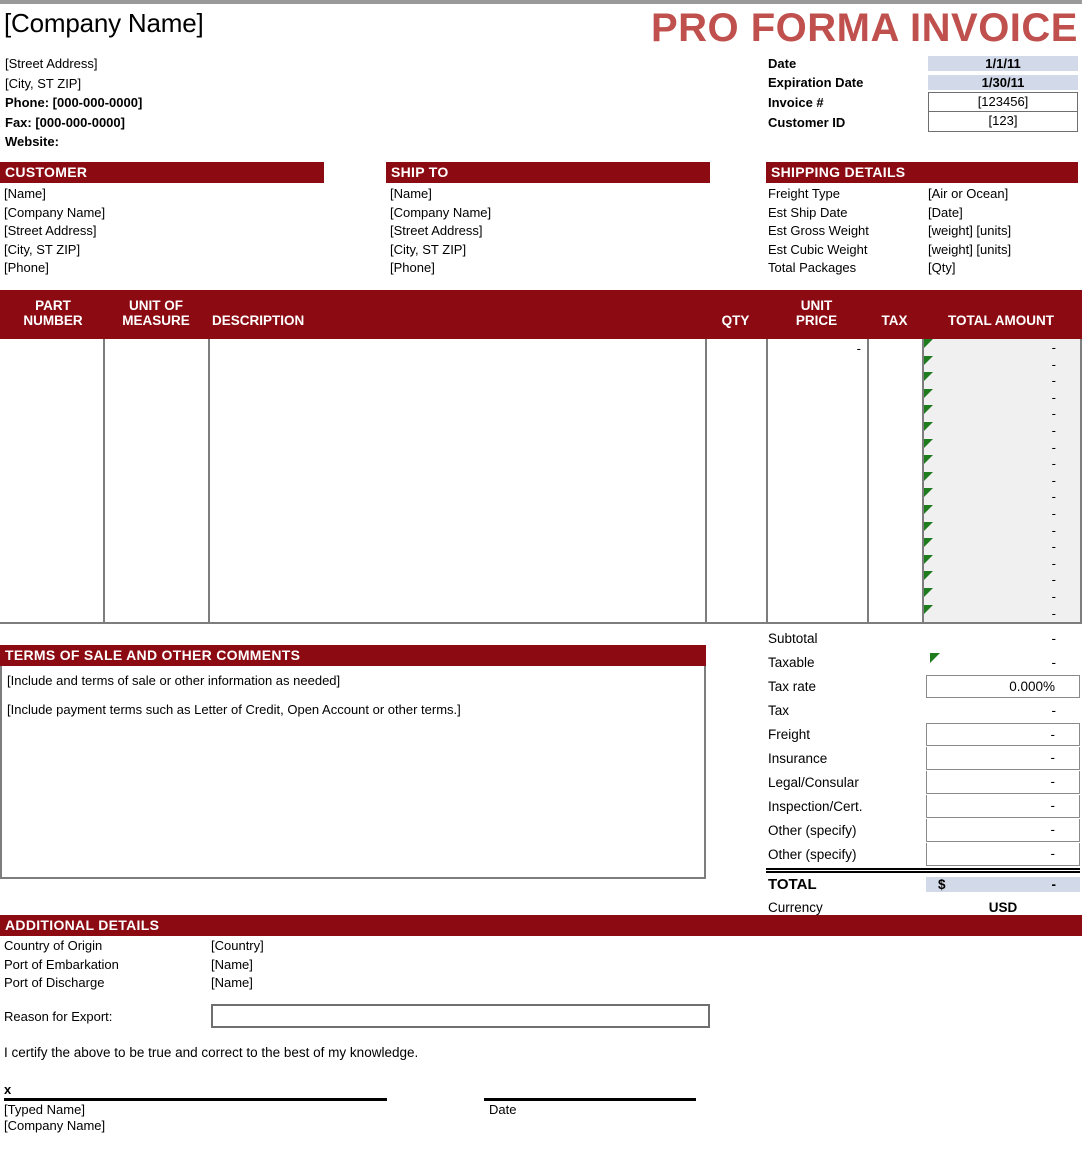  I want to click on reason-for-export-input, so click(460, 1016).